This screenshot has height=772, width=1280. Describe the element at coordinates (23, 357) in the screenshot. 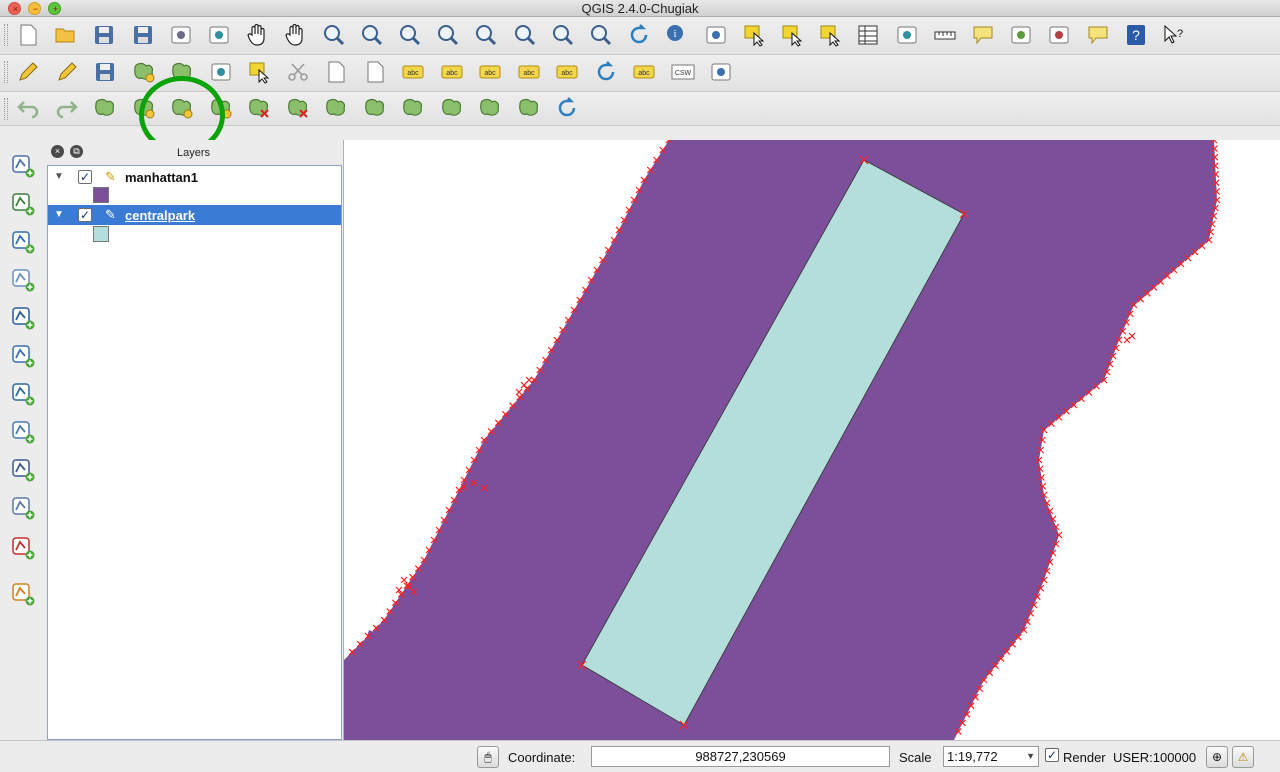

I see `add-wms-layer-button` at that location.